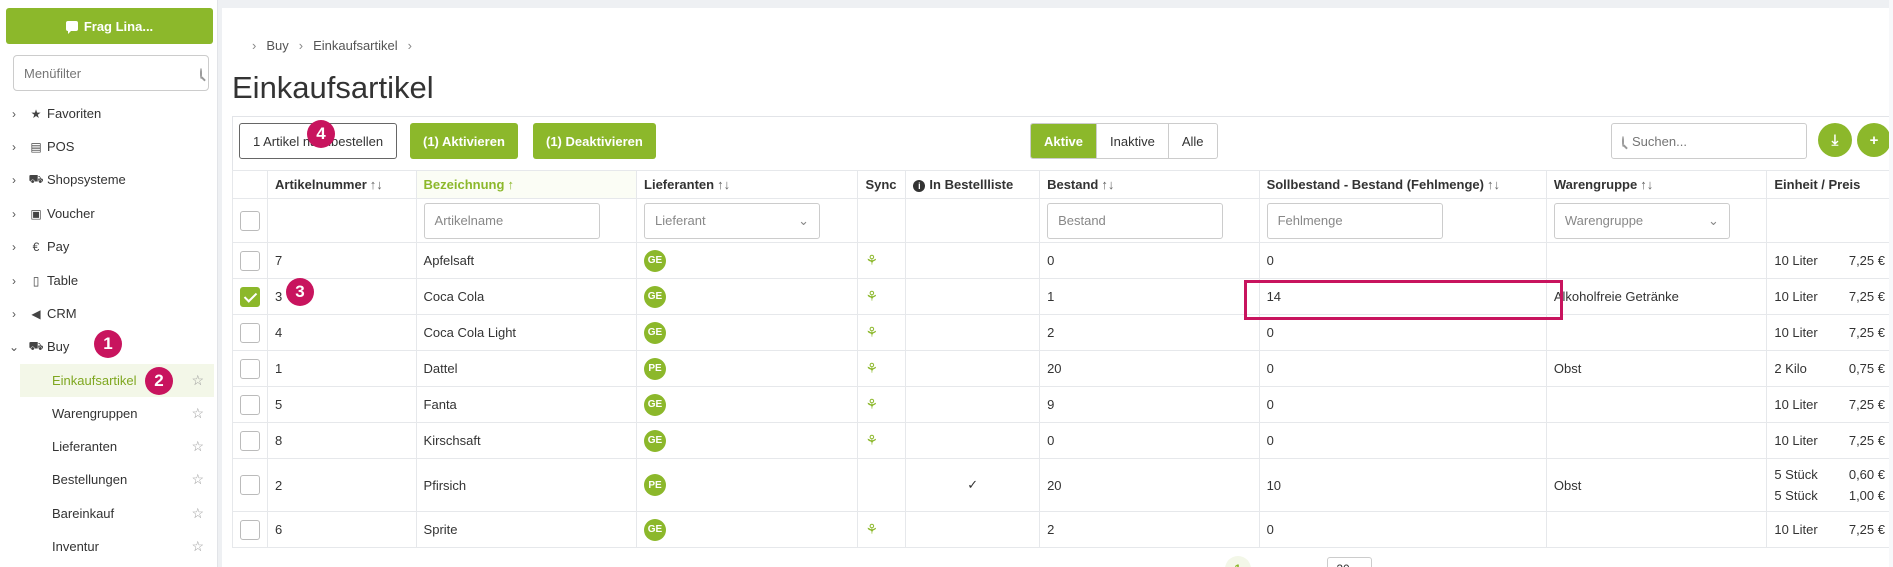 Image resolution: width=1893 pixels, height=567 pixels. What do you see at coordinates (1192, 141) in the screenshot?
I see `filter-all-tab: Alle` at bounding box center [1192, 141].